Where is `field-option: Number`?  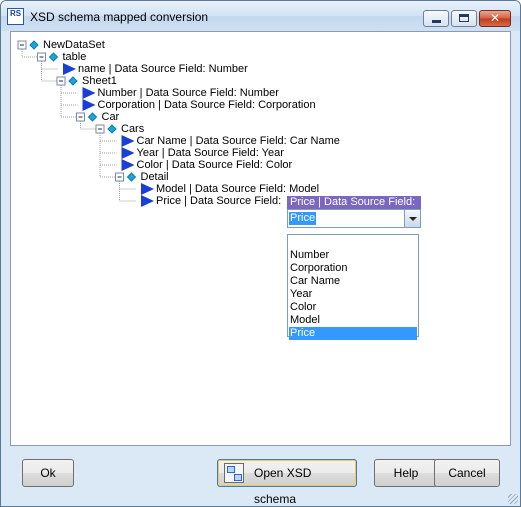 field-option: Number is located at coordinates (353, 255).